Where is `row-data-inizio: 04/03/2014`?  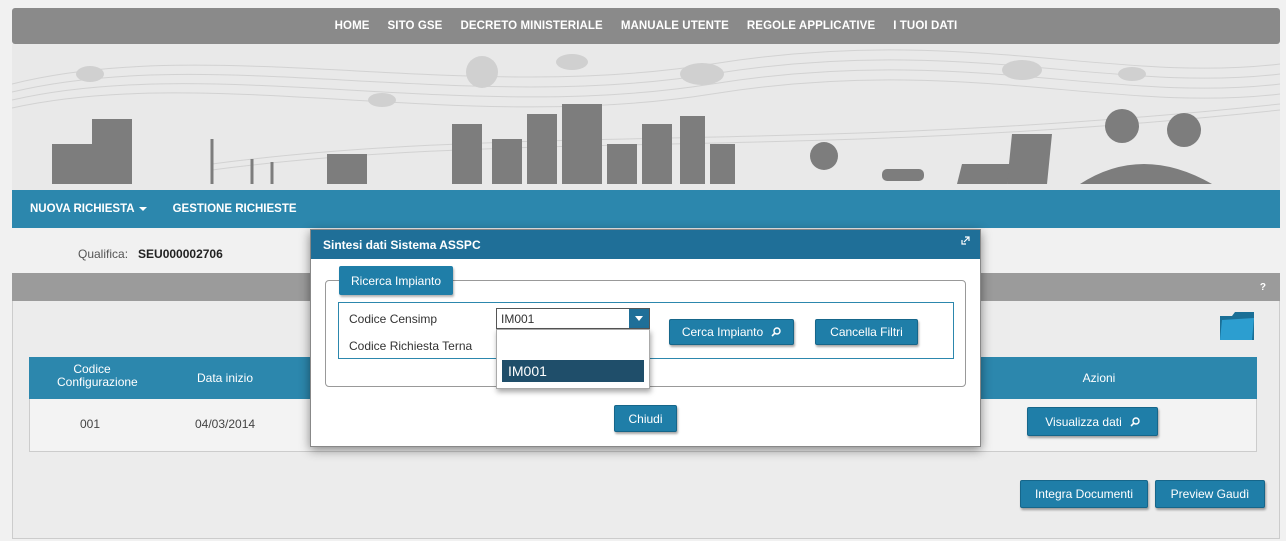 row-data-inizio: 04/03/2014 is located at coordinates (225, 424).